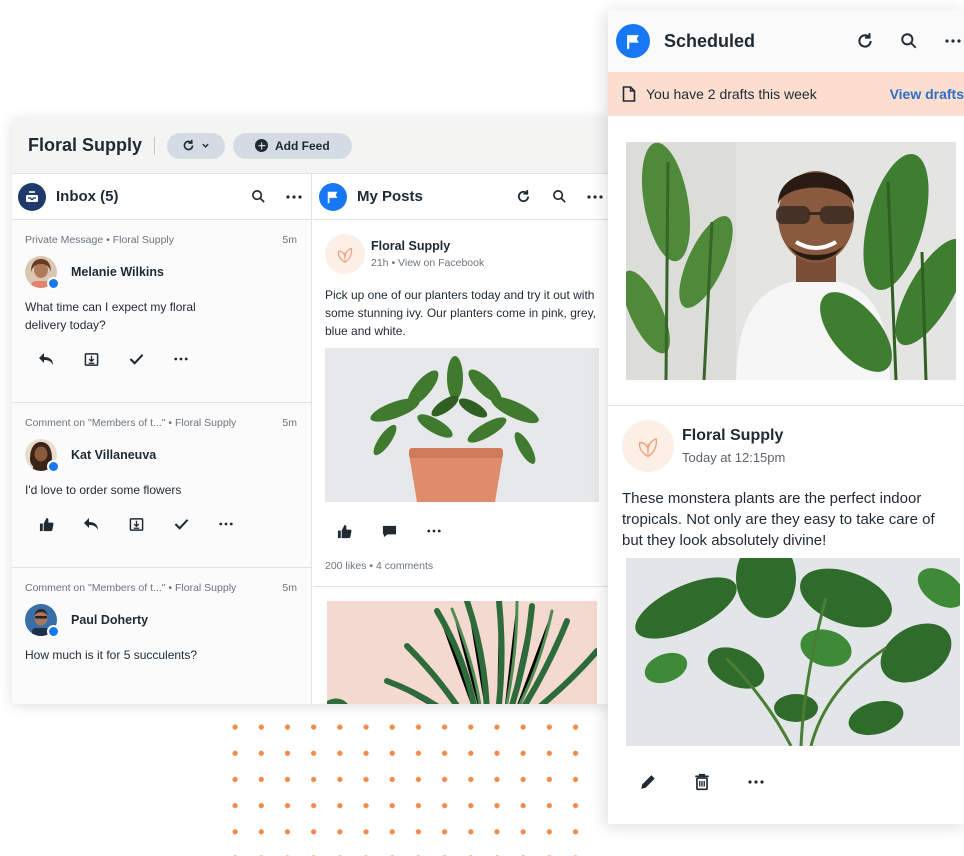 This screenshot has width=964, height=856. What do you see at coordinates (717, 782) in the screenshot?
I see `scheduled-post-actions` at bounding box center [717, 782].